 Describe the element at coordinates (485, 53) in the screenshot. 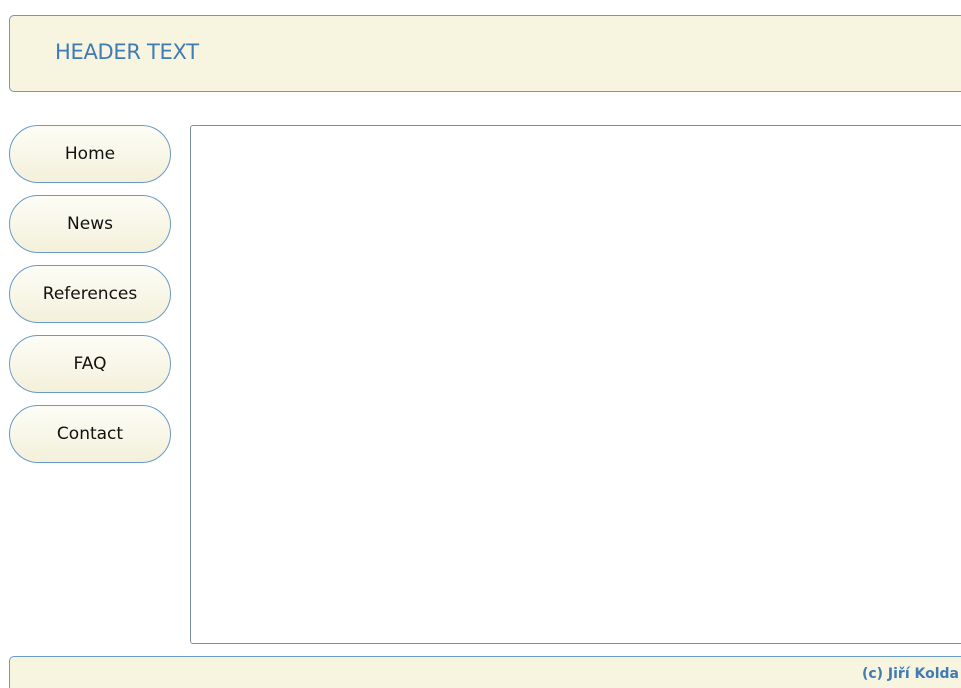

I see `header-bar: HEADER TEXT` at that location.